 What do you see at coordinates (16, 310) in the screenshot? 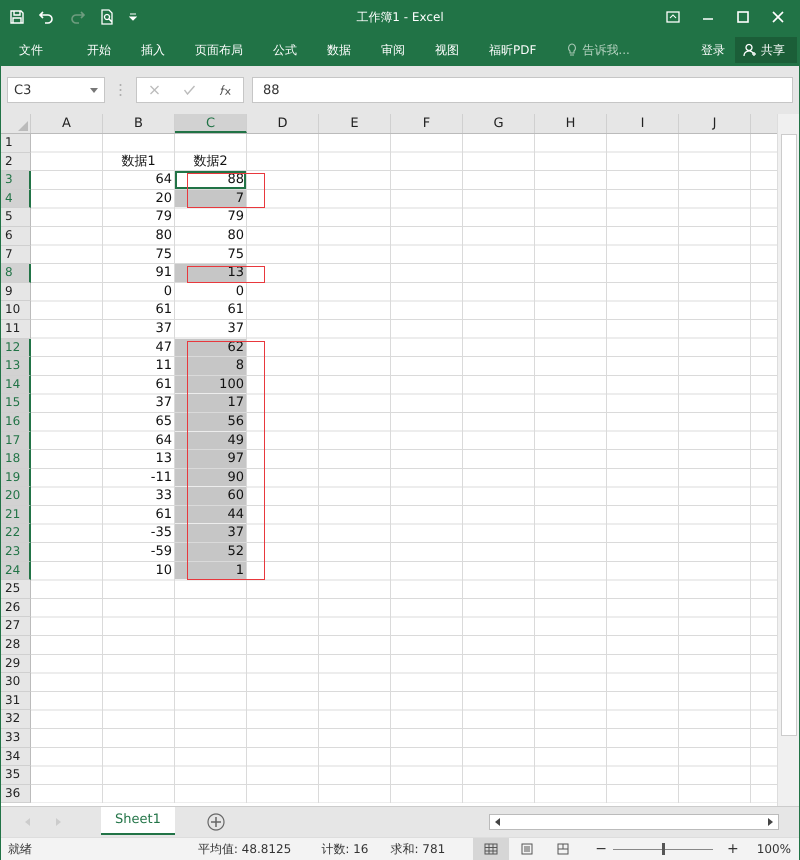
I see `row-header: 10` at bounding box center [16, 310].